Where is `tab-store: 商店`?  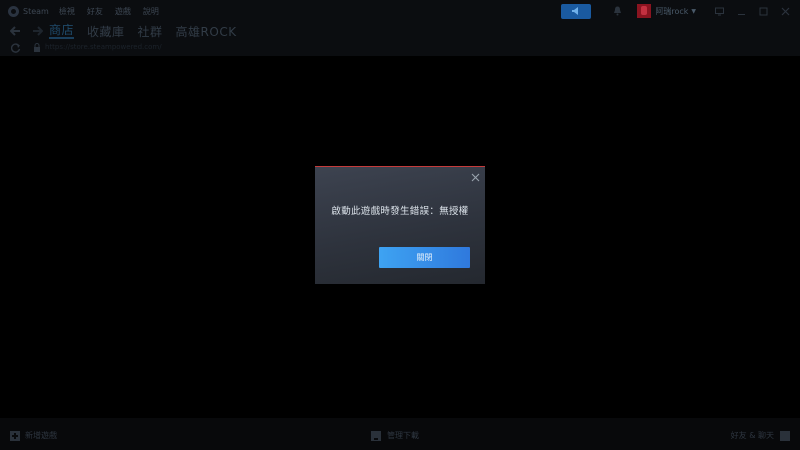
tab-store: 商店 is located at coordinates (62, 31).